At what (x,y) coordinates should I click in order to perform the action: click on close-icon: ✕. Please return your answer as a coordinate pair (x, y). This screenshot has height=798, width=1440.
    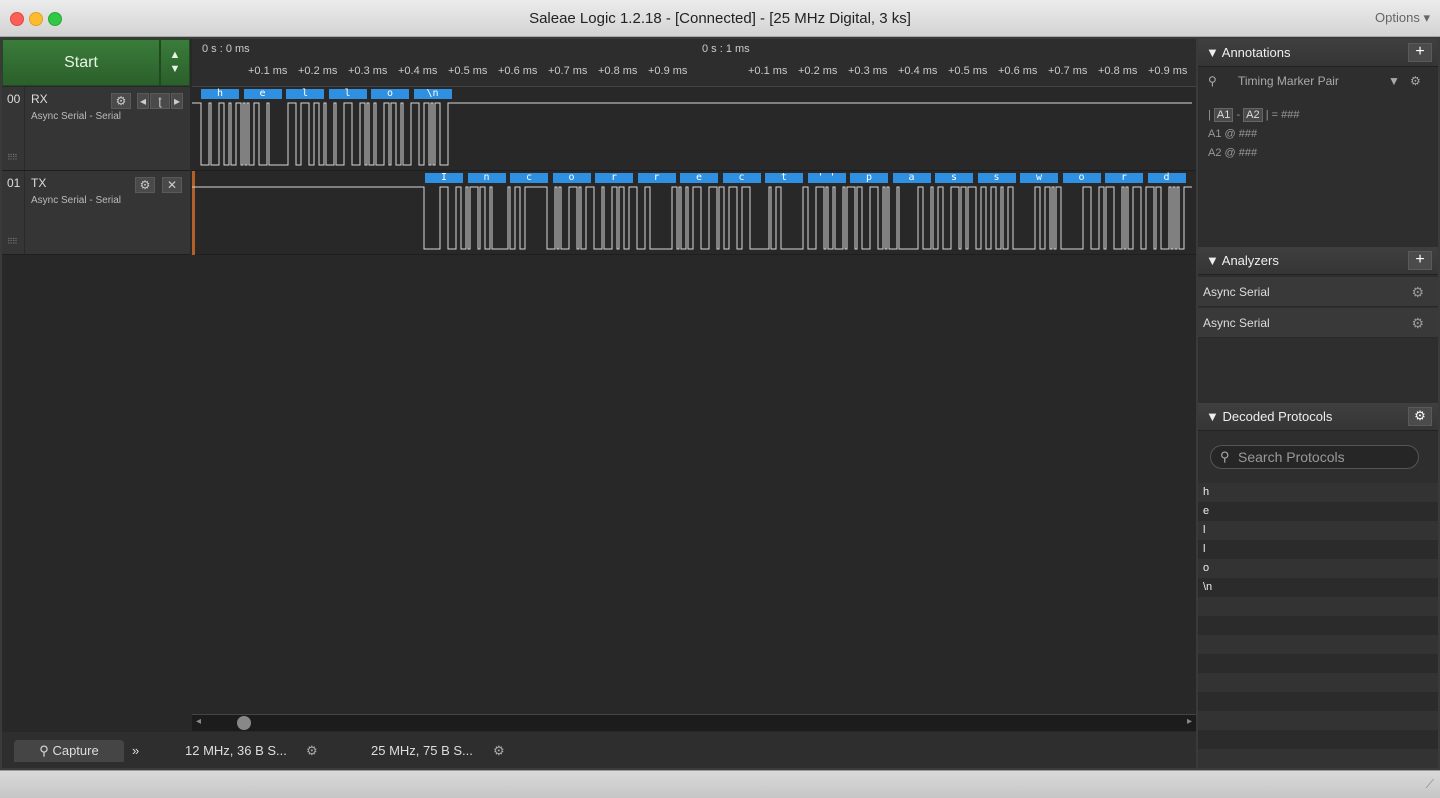
    Looking at the image, I should click on (172, 185).